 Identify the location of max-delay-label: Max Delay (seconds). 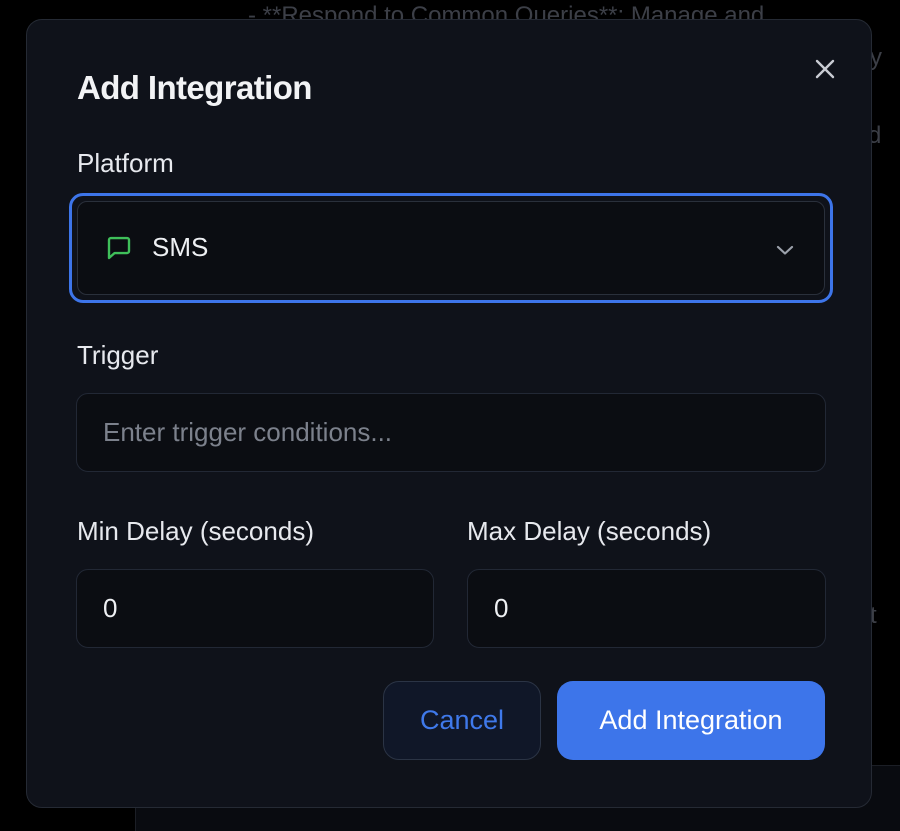
(589, 531).